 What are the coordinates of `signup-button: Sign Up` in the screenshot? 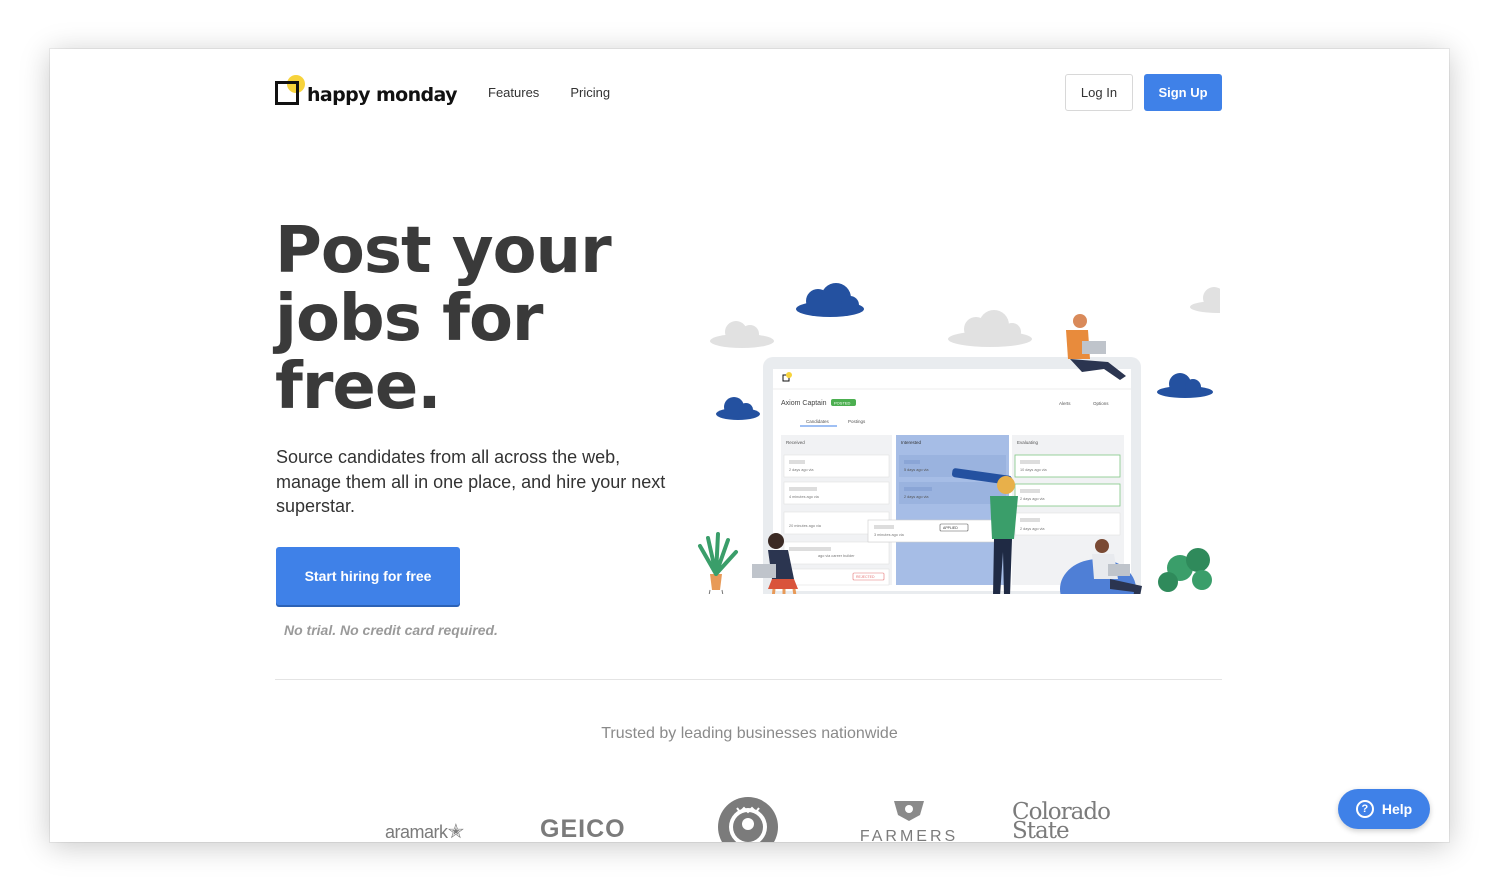 It's located at (1183, 92).